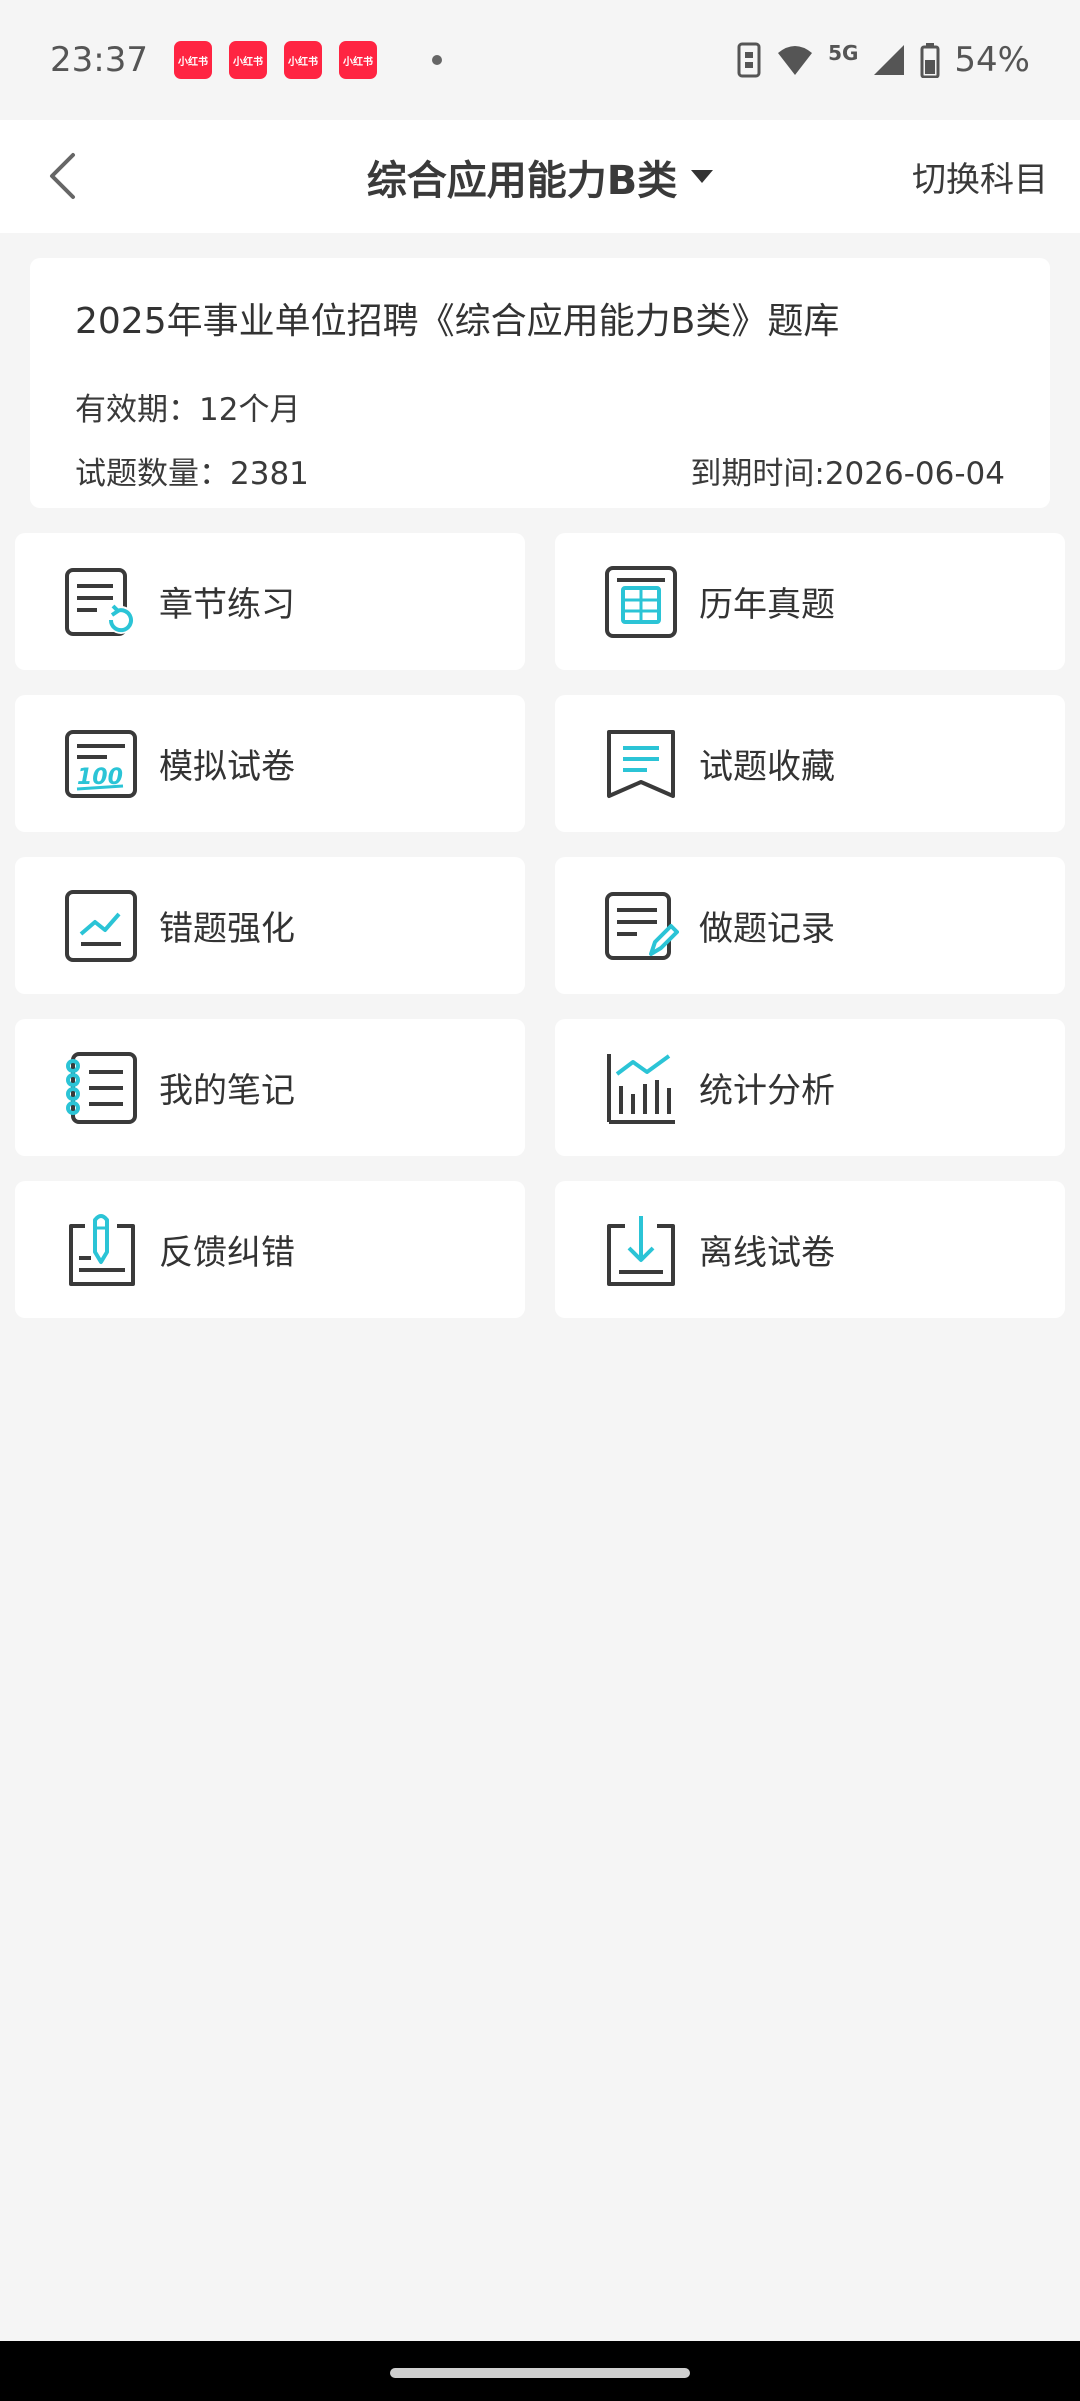  I want to click on count-row: 试题数量：2381 到期时间:2026-06-04, so click(540, 470).